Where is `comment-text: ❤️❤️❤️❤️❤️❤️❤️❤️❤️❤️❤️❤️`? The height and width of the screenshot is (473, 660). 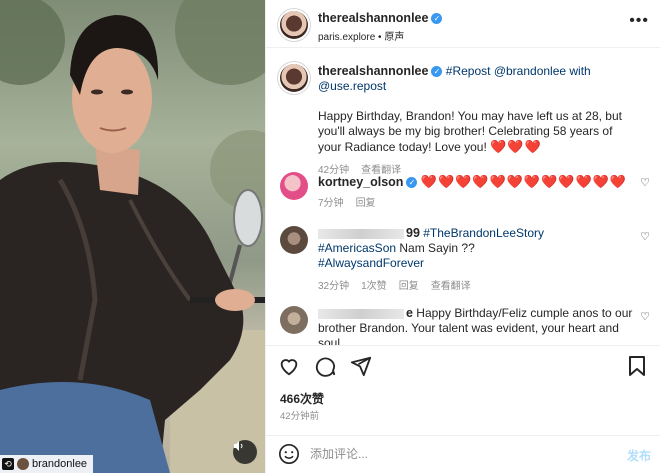 comment-text: ❤️❤️❤️❤️❤️❤️❤️❤️❤️❤️❤️❤️ is located at coordinates (524, 181).